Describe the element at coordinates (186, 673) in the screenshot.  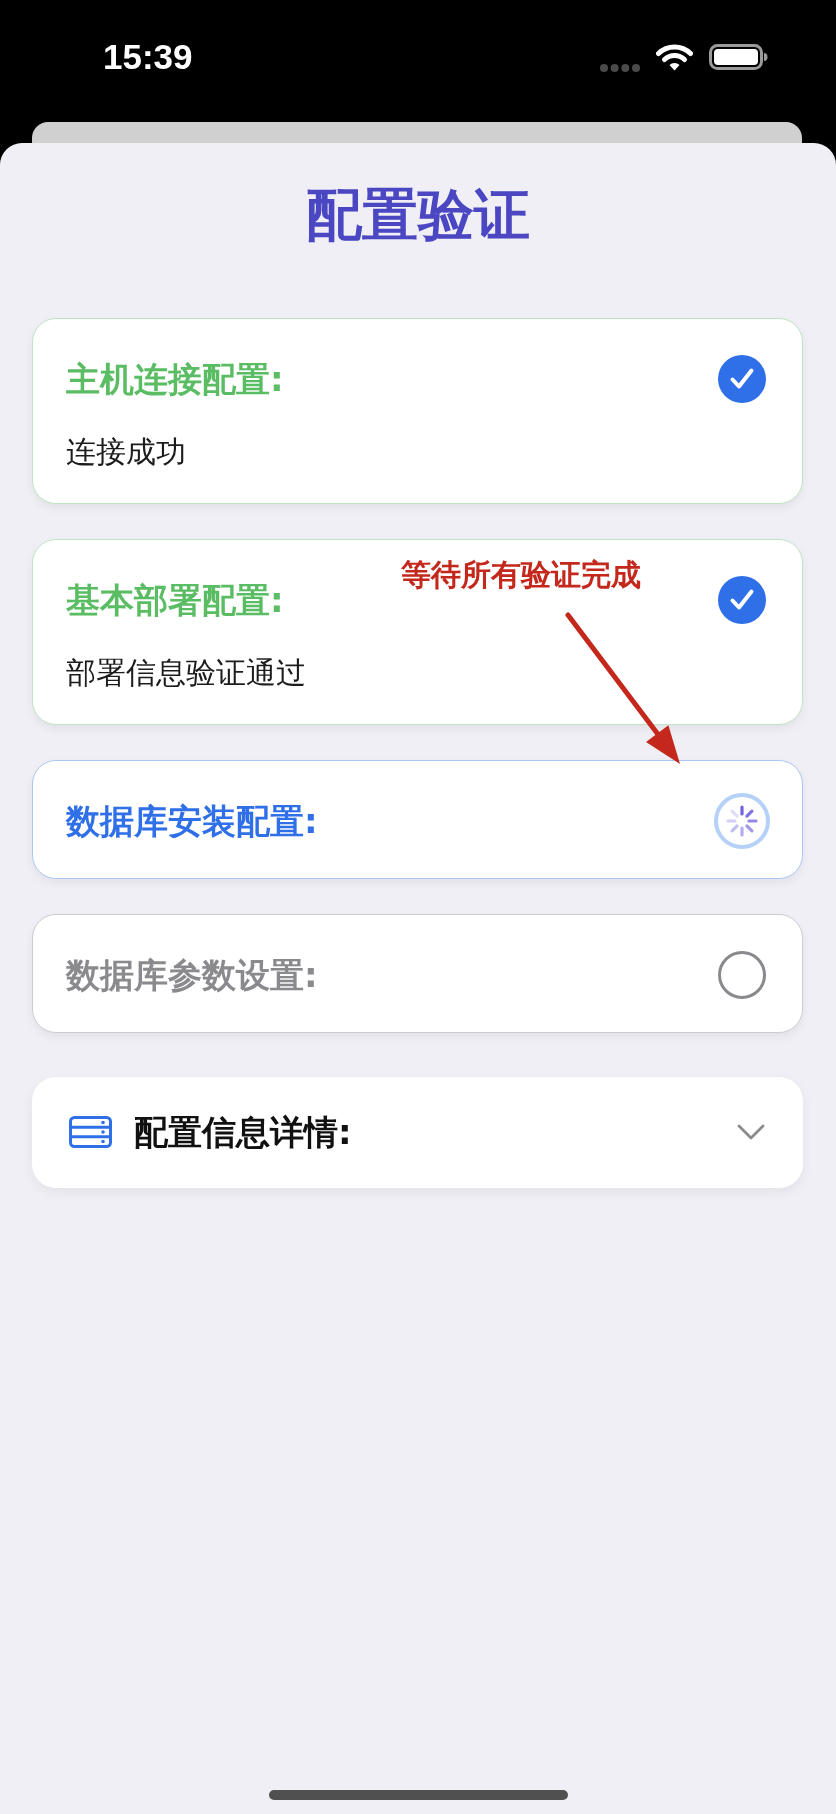
I see `check-detail: 部署信息验证通过` at that location.